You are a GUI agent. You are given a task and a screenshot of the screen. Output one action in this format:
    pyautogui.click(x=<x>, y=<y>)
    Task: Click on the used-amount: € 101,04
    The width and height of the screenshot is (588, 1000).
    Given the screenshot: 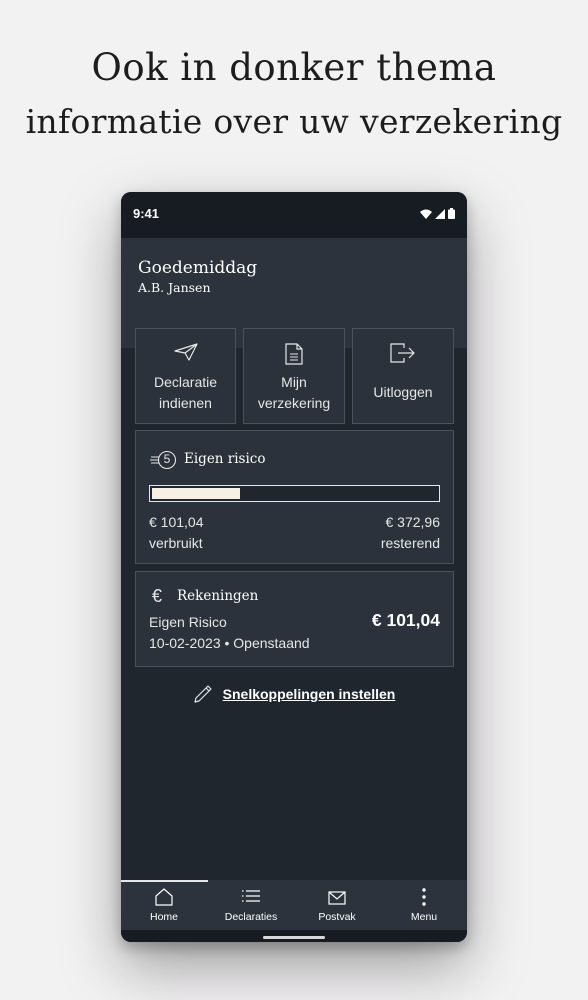 What is the action you would take?
    pyautogui.click(x=176, y=522)
    